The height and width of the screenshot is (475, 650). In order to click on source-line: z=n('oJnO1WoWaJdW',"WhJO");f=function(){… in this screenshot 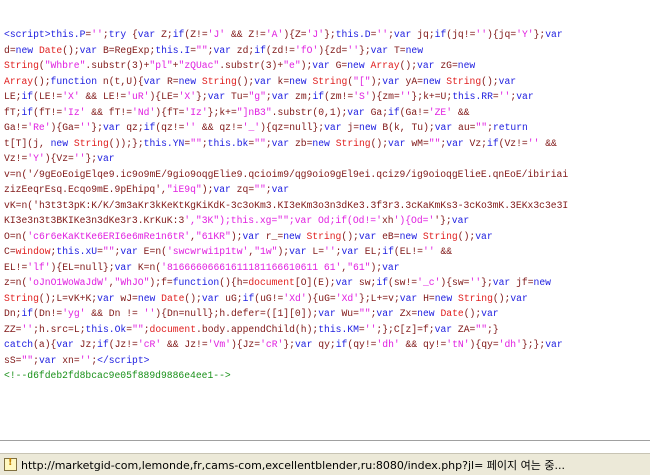, I will do `click(277, 282)`.